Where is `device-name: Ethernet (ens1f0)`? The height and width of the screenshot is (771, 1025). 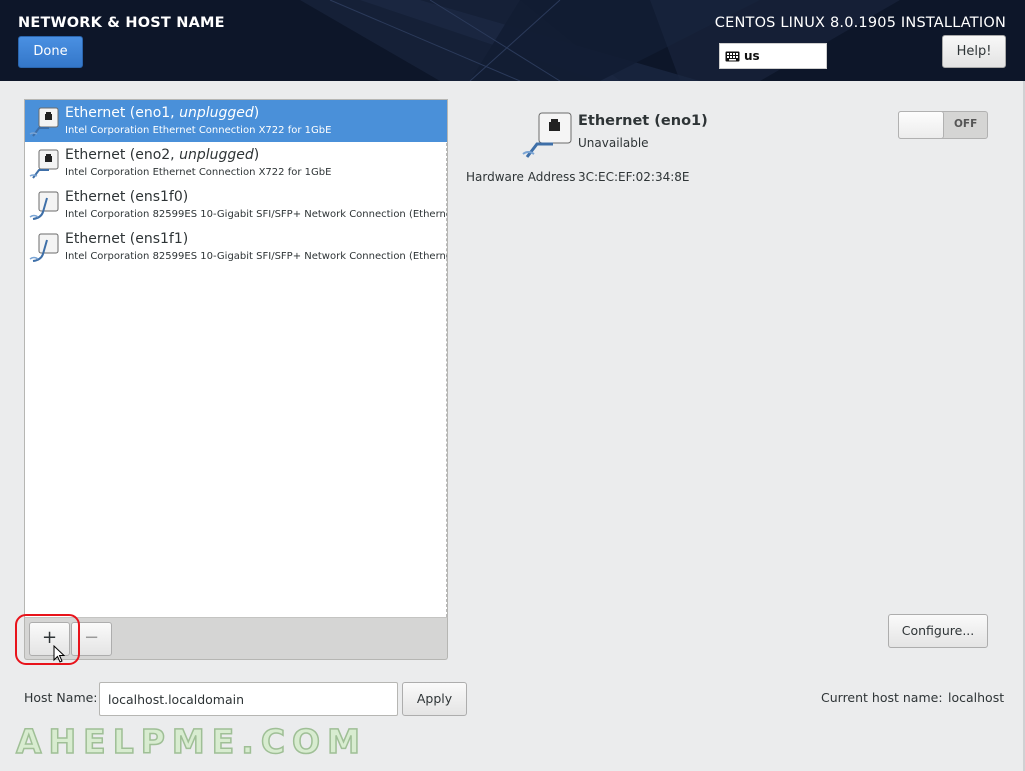
device-name: Ethernet (ens1f0) is located at coordinates (127, 197).